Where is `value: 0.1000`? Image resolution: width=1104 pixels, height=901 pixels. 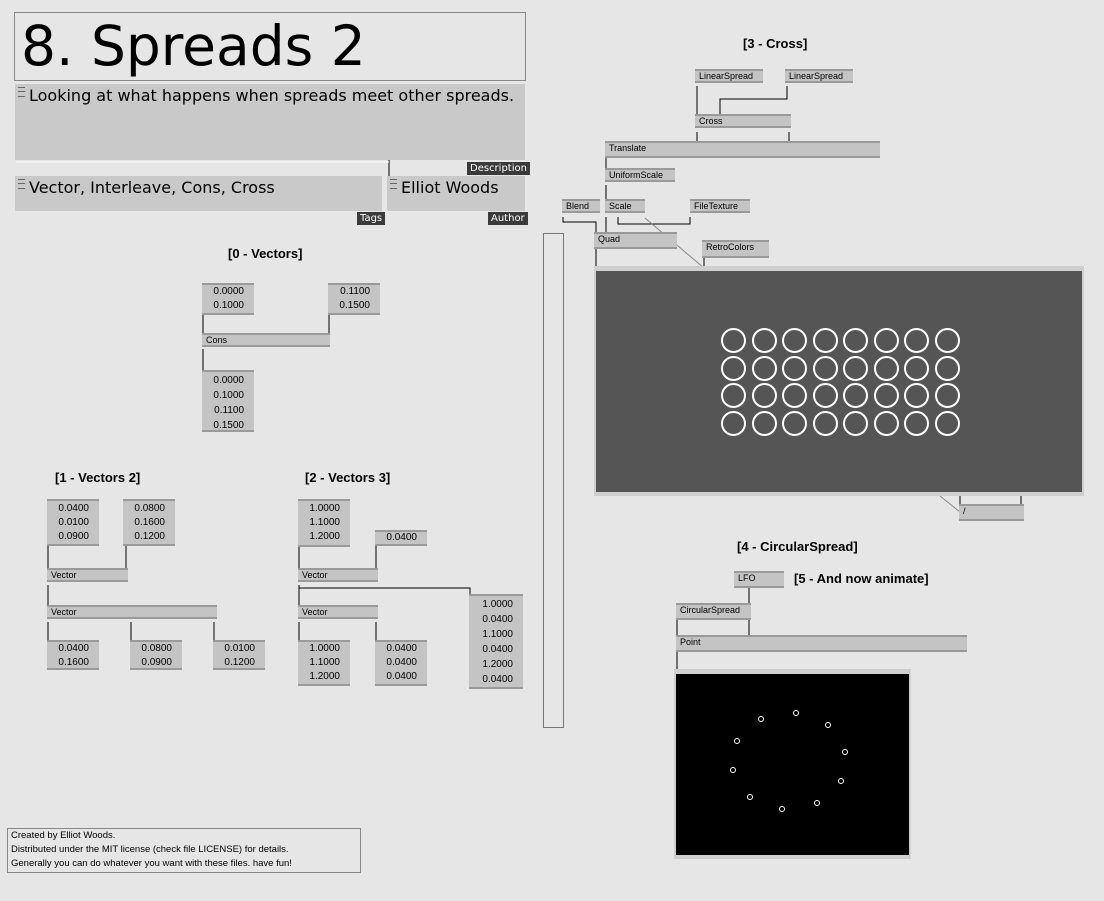
value: 0.1000 is located at coordinates (228, 395).